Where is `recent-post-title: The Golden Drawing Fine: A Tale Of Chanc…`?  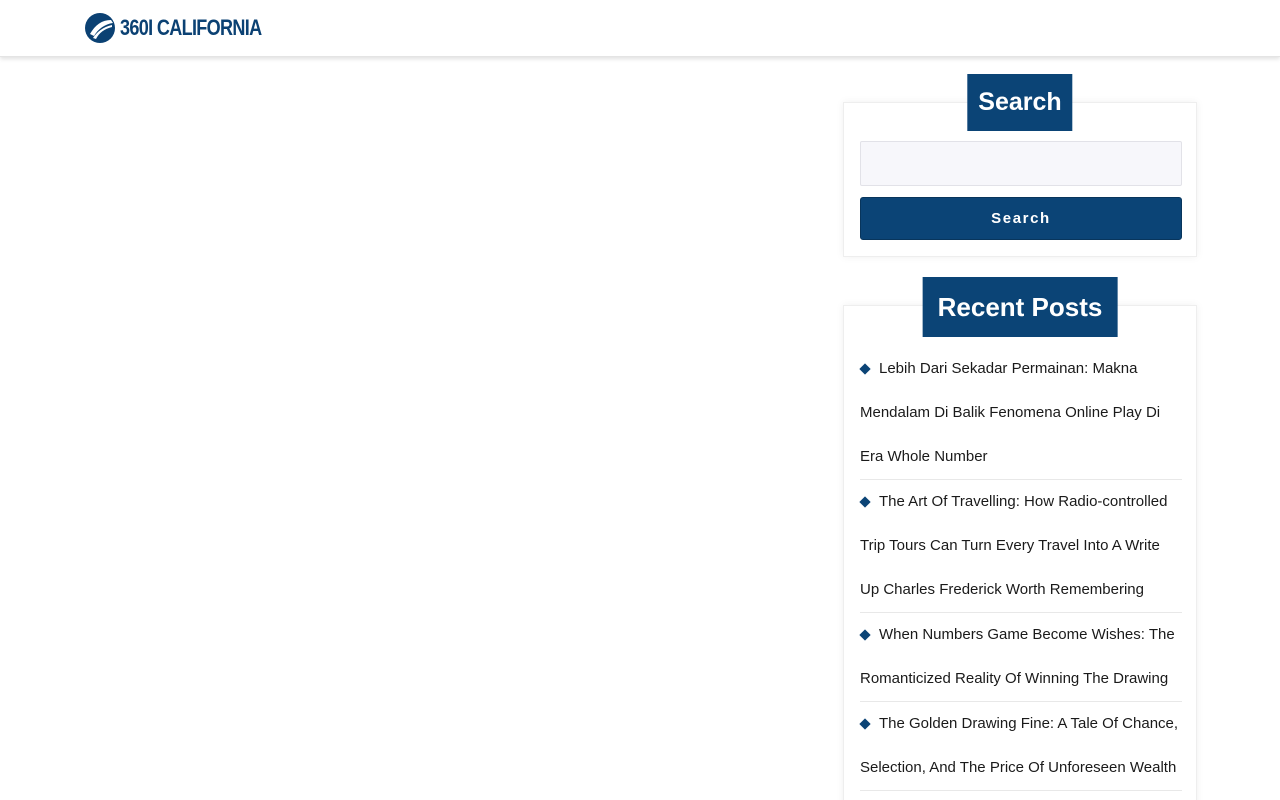
recent-post-title: The Golden Drawing Fine: A Tale Of Chanc… is located at coordinates (1019, 745).